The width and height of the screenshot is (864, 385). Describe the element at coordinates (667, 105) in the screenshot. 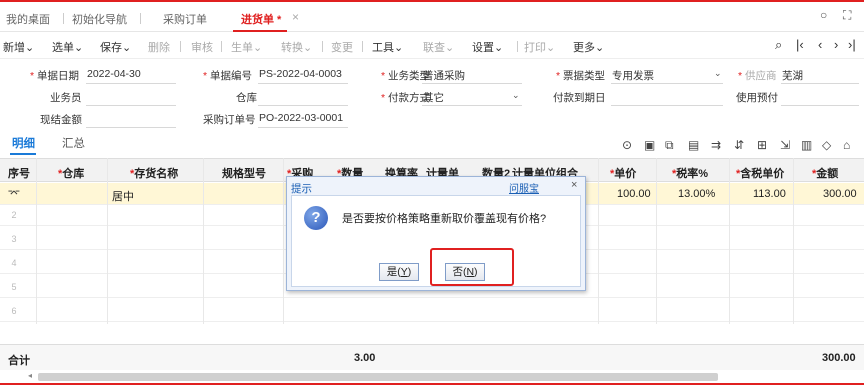

I see `pay-due-field` at that location.